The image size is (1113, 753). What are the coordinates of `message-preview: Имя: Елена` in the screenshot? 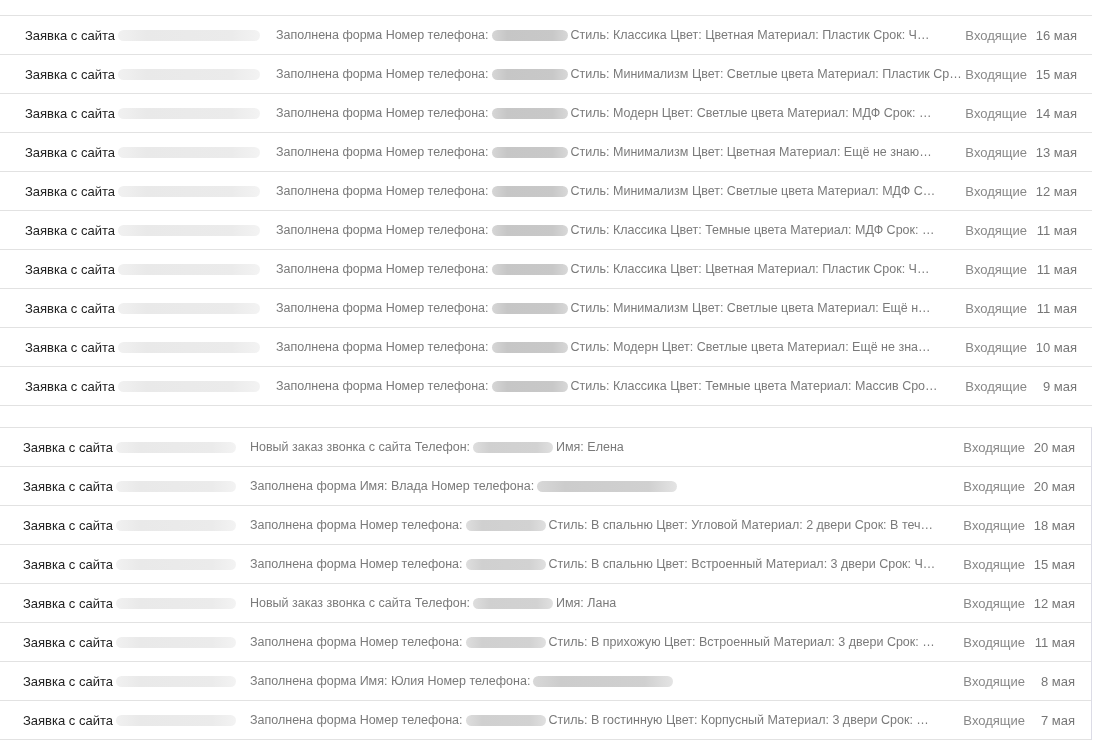 It's located at (590, 447).